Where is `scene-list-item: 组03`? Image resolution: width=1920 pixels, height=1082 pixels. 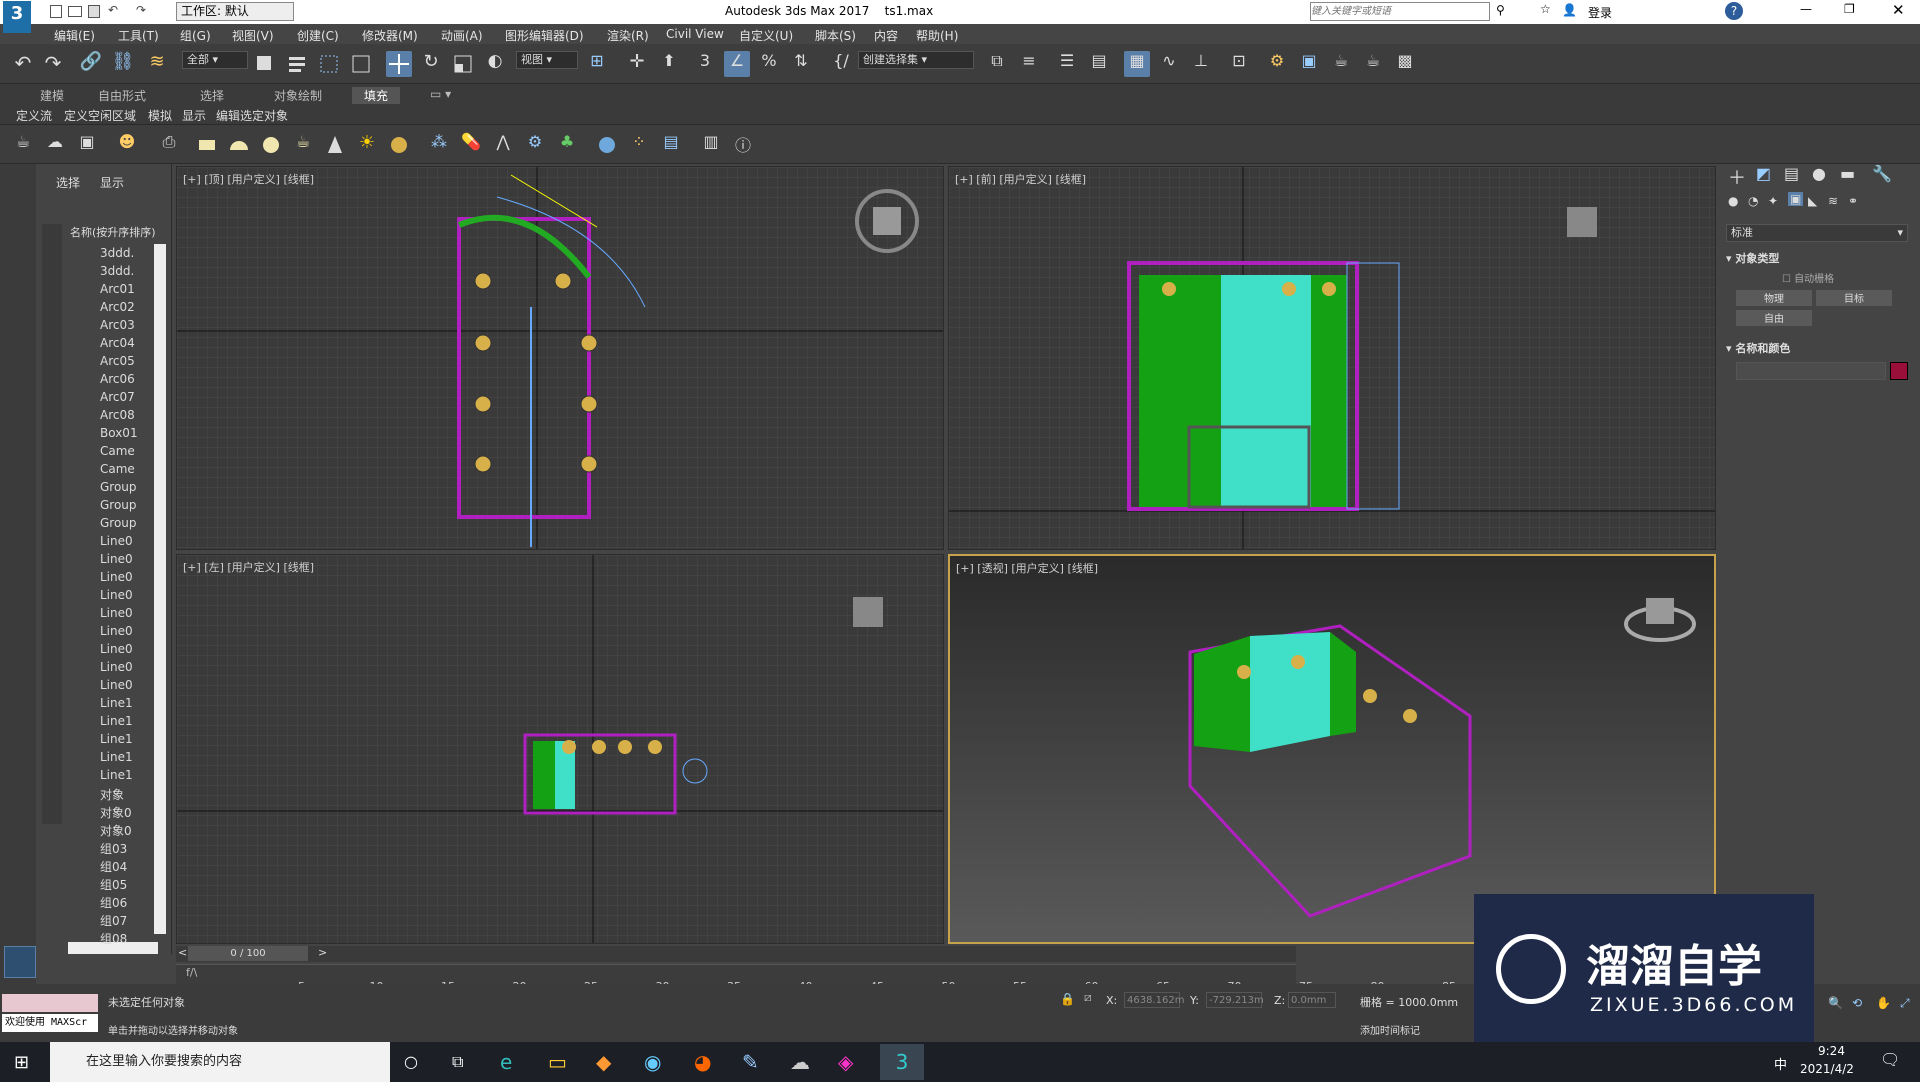
scene-list-item: 组03 is located at coordinates (113, 848).